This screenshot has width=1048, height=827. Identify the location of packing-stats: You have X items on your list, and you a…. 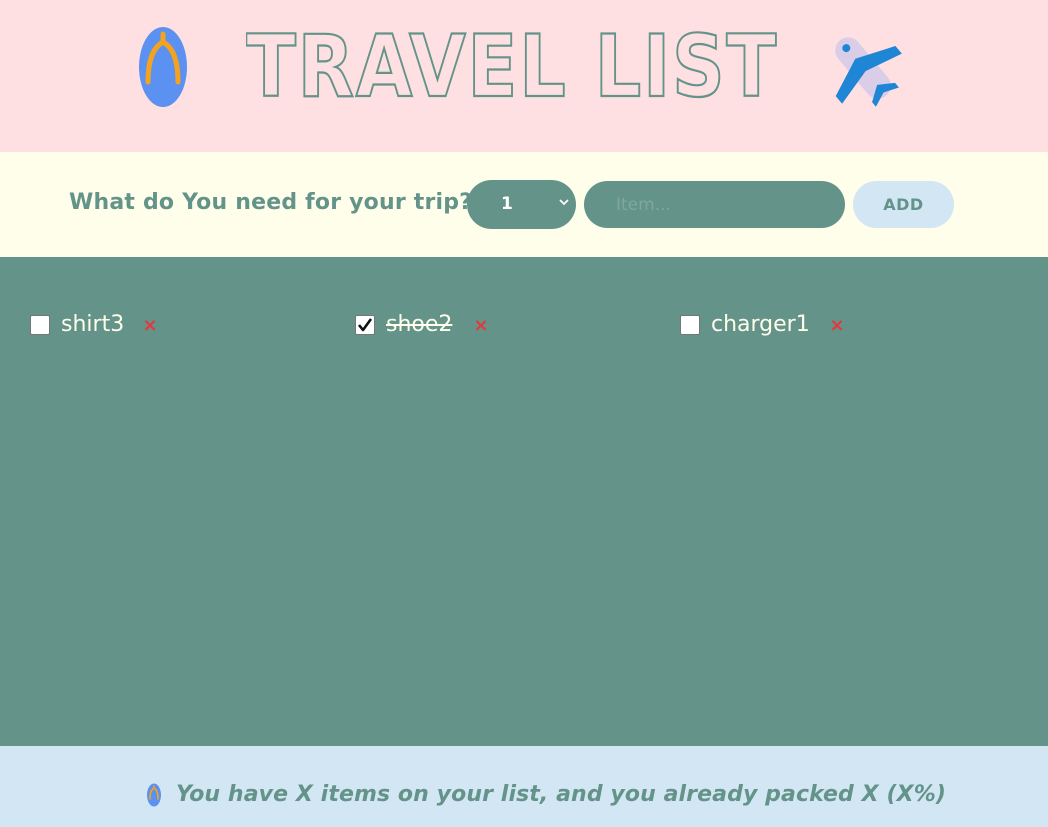
(561, 794).